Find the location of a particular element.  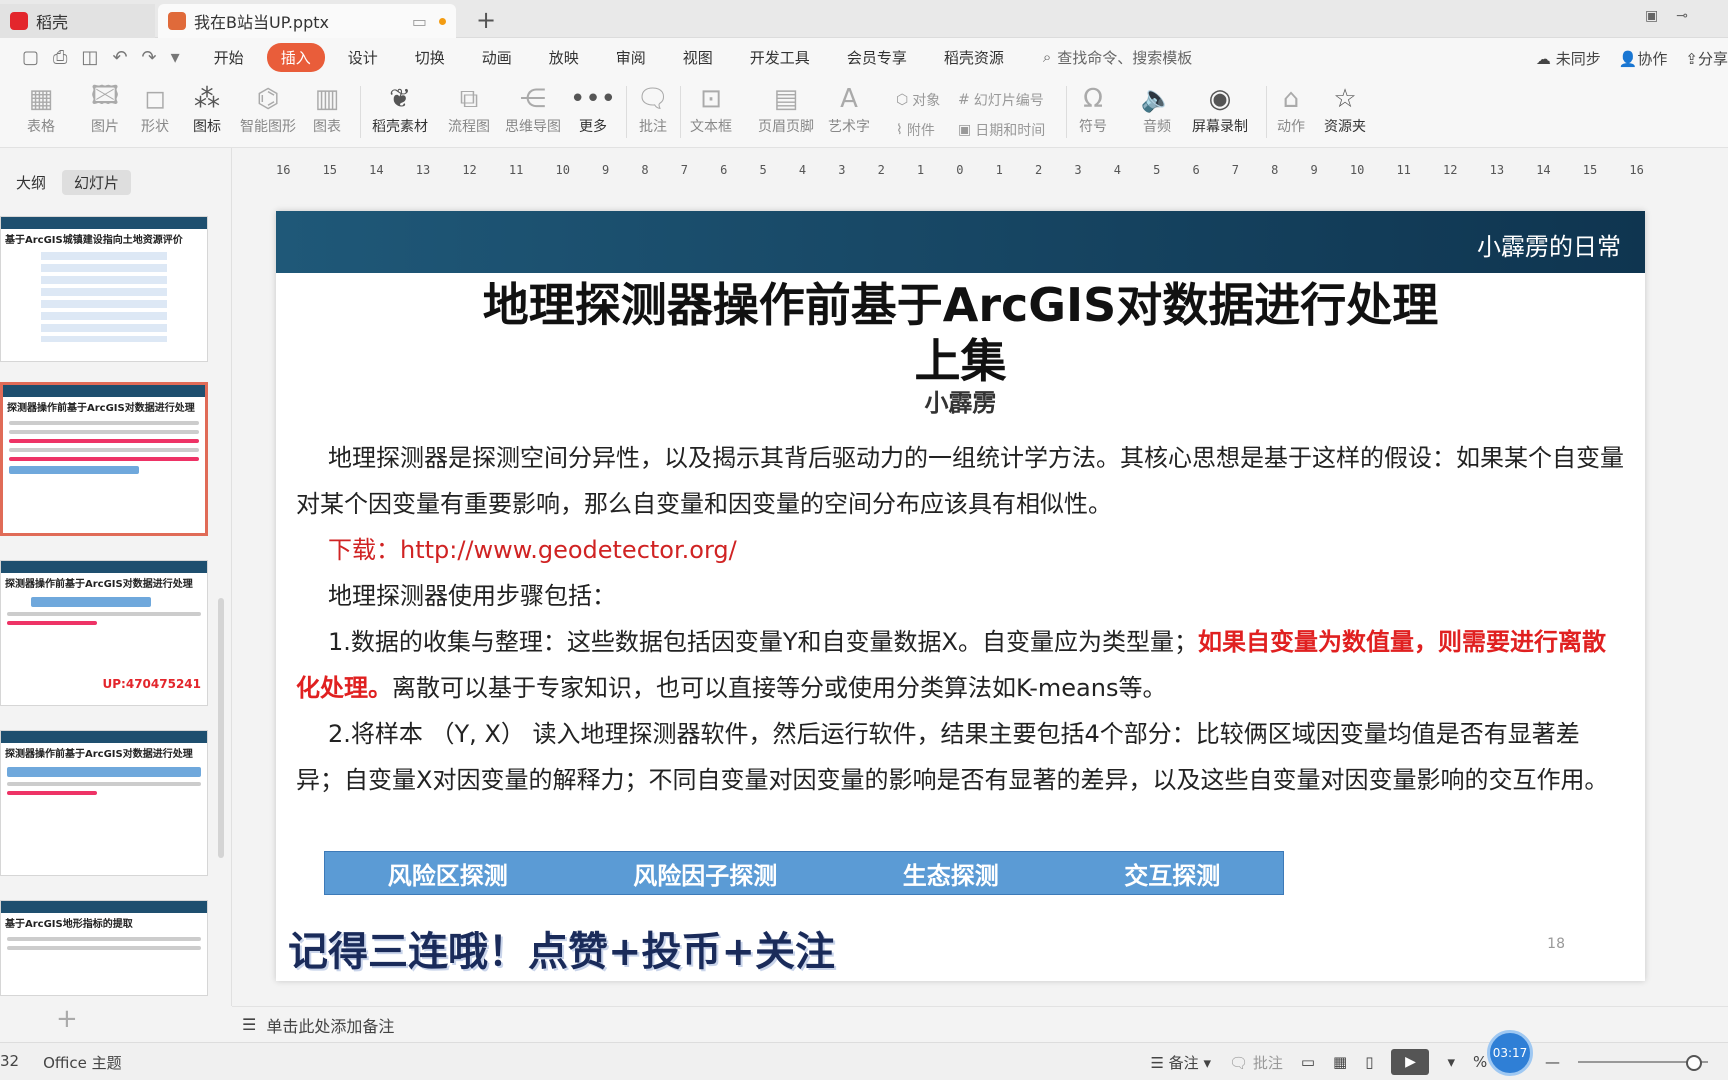

smart-art-button: ⌬ 智能图形 is located at coordinates (268, 109).